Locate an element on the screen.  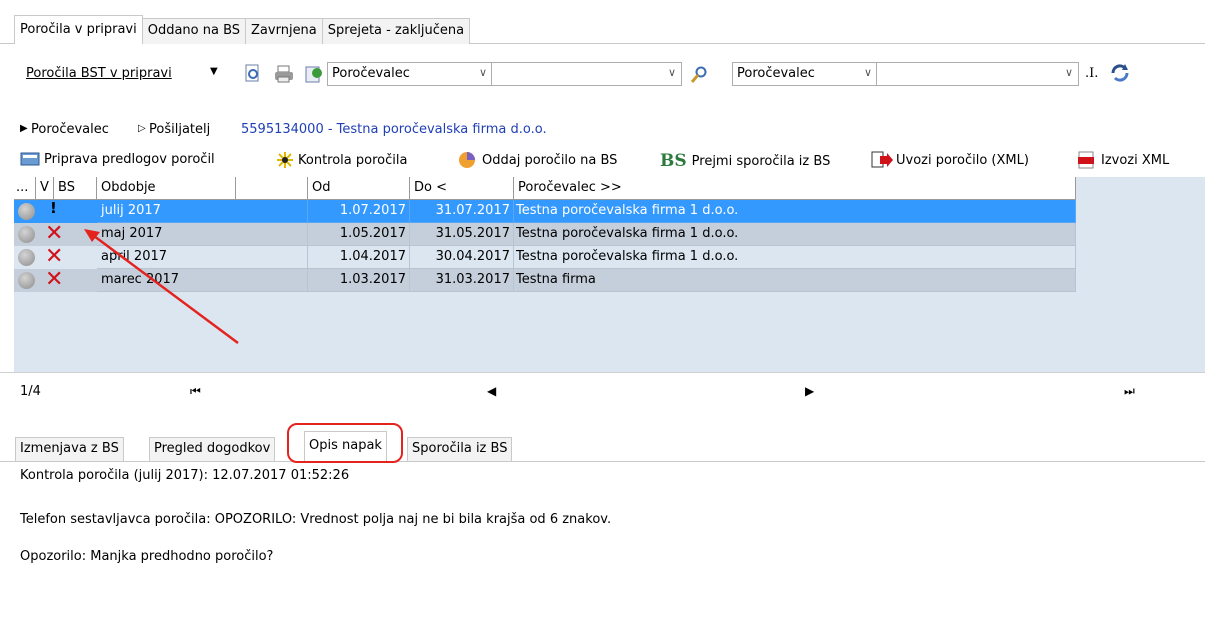
kontrola-button: Kontrola poročila is located at coordinates (341, 160).